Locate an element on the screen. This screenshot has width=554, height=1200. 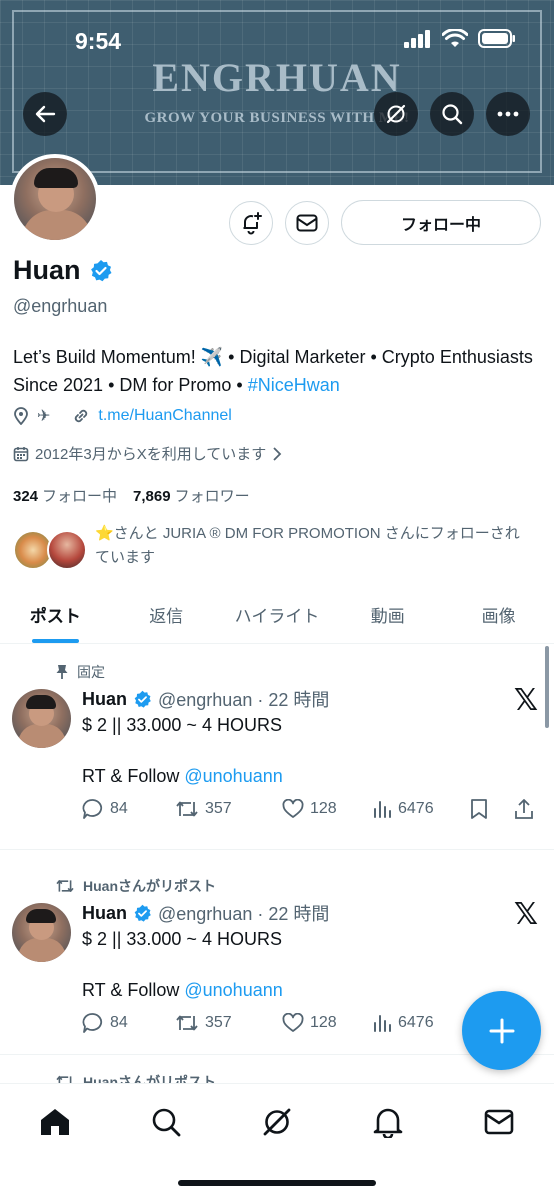
compose-post-button is located at coordinates (501, 1030).